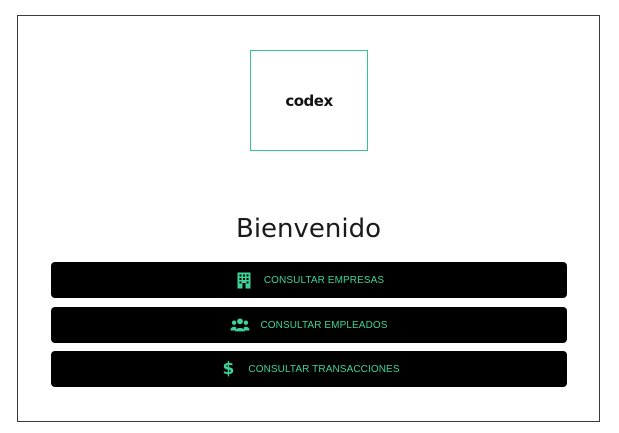 The image size is (619, 433). I want to click on consultar-empleados-label: CONSULTAR EMPLEADOS, so click(324, 325).